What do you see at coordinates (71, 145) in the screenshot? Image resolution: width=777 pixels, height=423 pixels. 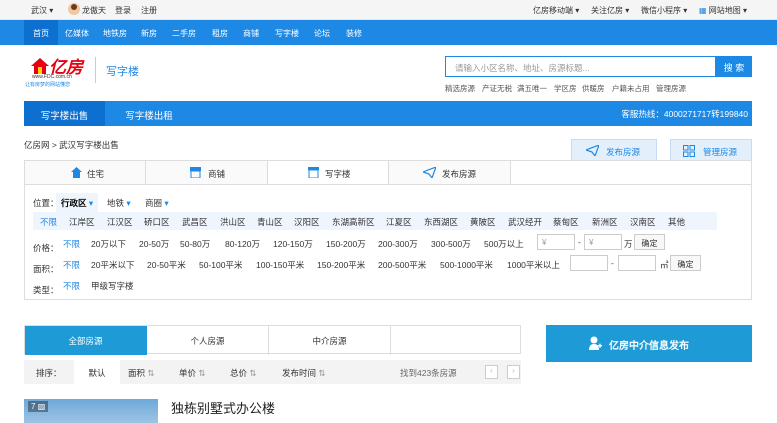 I see `breadcrumb: 亿房网 > 武汉写字楼出售` at bounding box center [71, 145].